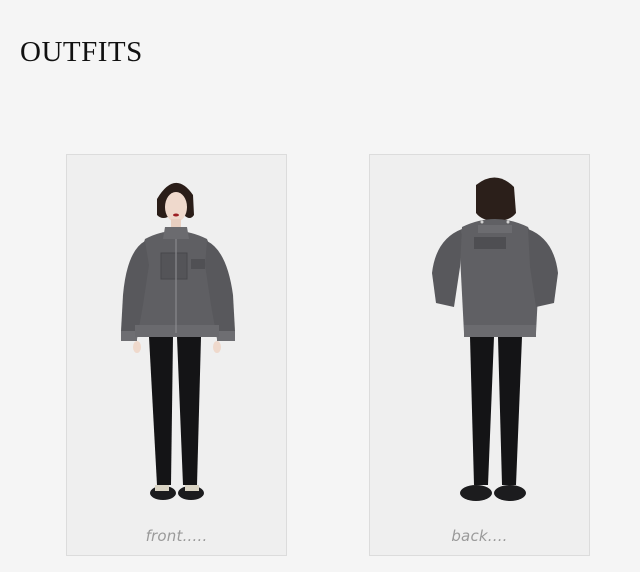 This screenshot has width=640, height=572. What do you see at coordinates (178, 341) in the screenshot?
I see `model-front-figure` at bounding box center [178, 341].